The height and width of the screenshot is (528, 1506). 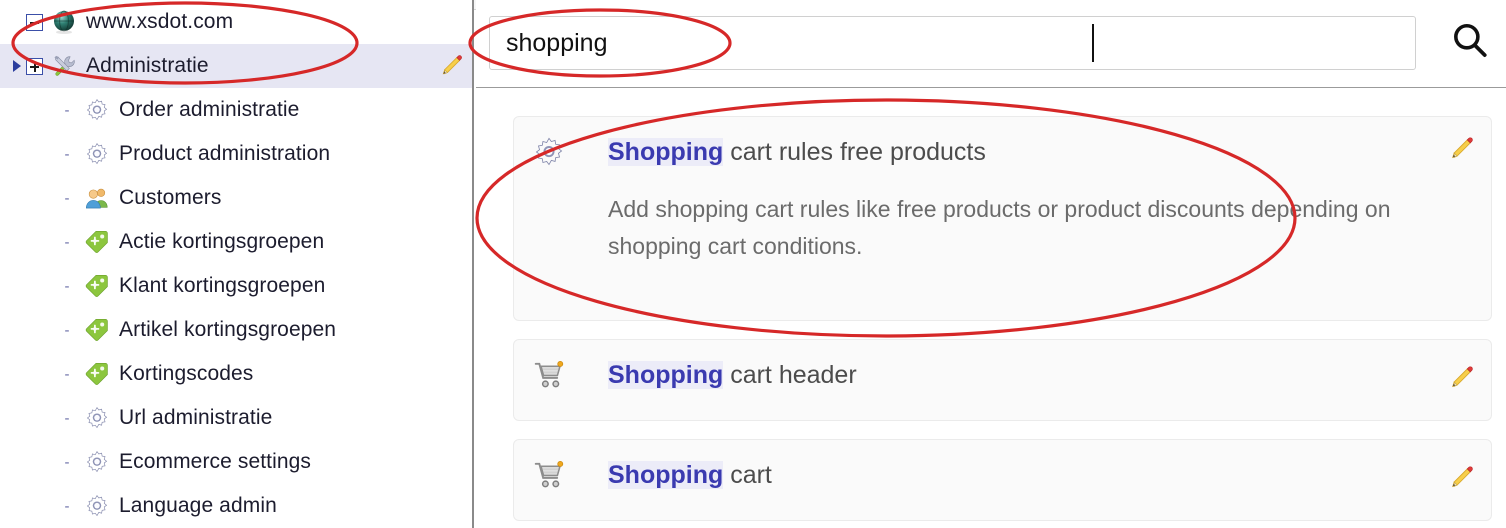 I want to click on sidebar-item-label: Actie kortingsgroepen, so click(x=222, y=241).